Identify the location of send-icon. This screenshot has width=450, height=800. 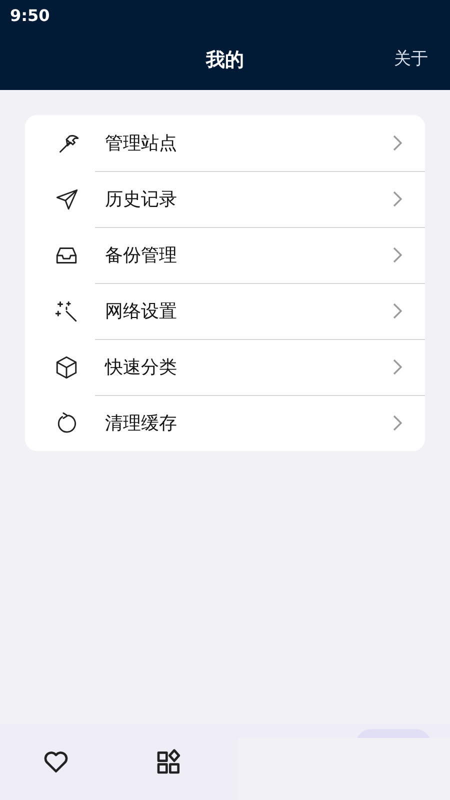
(66, 199).